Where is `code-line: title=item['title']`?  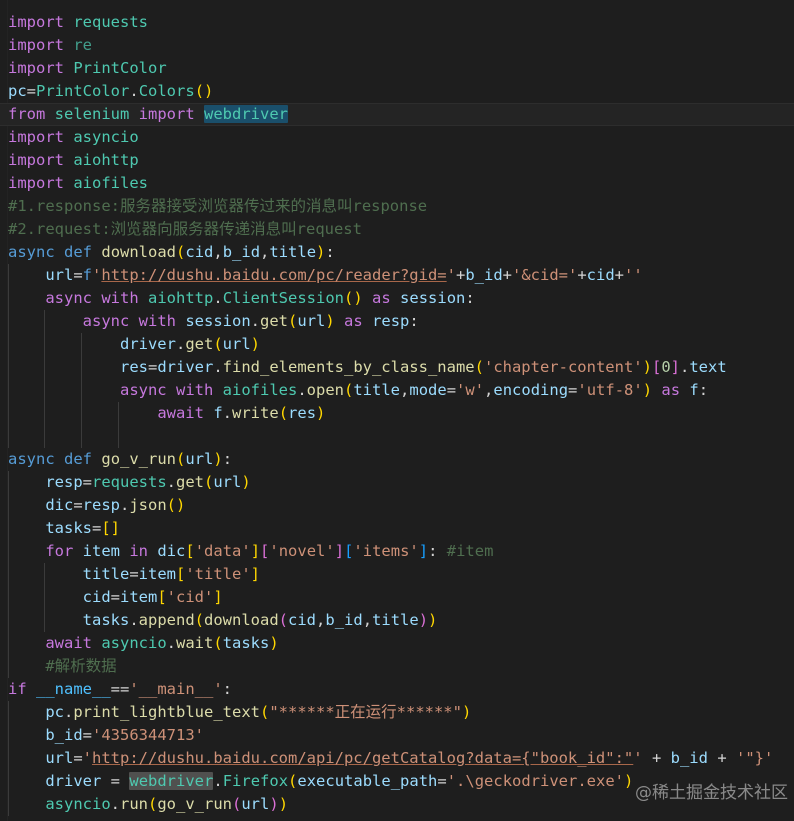
code-line: title=item['title'] is located at coordinates (397, 574).